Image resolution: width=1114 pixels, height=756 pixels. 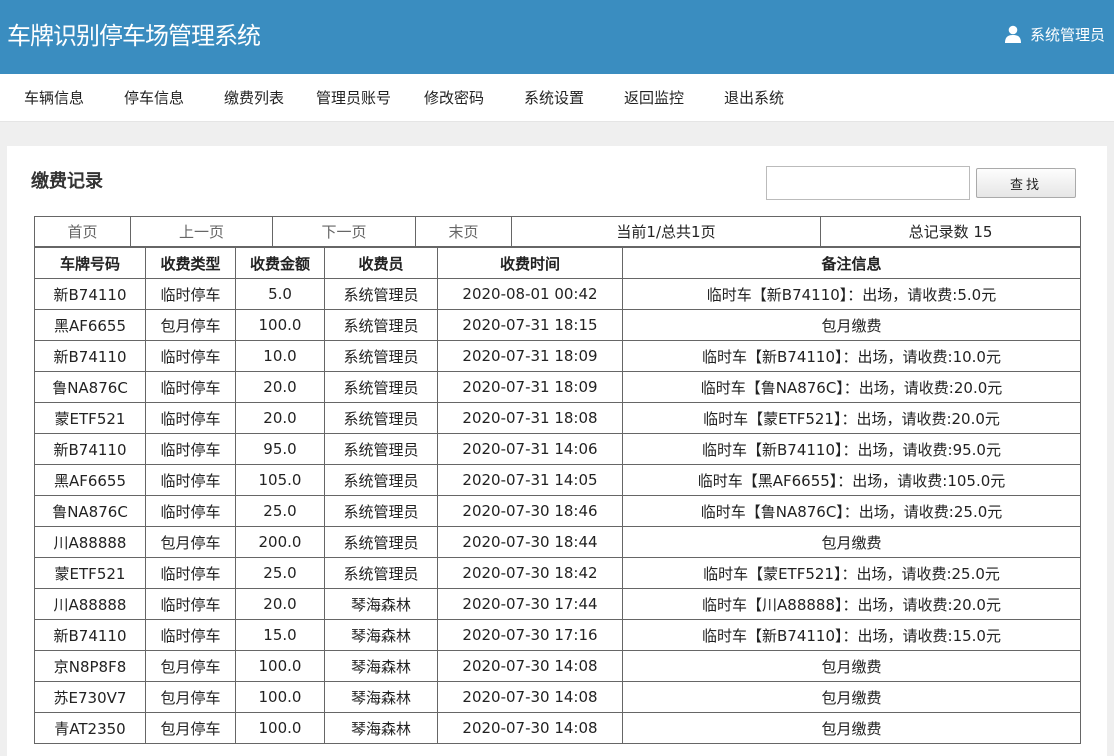 I want to click on table-row: 京N8P8F8 包月停车 100.0 琴海森林 2020-07-30 14:08 包月缴费, so click(x=557, y=666).